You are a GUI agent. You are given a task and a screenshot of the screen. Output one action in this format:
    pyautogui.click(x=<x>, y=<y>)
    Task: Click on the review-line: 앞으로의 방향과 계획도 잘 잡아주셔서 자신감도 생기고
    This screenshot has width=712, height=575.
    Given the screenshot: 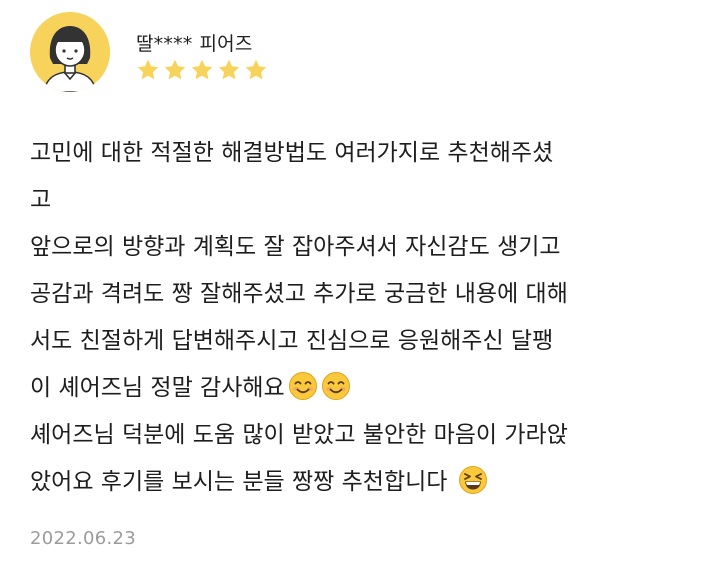 What is the action you would take?
    pyautogui.click(x=295, y=247)
    